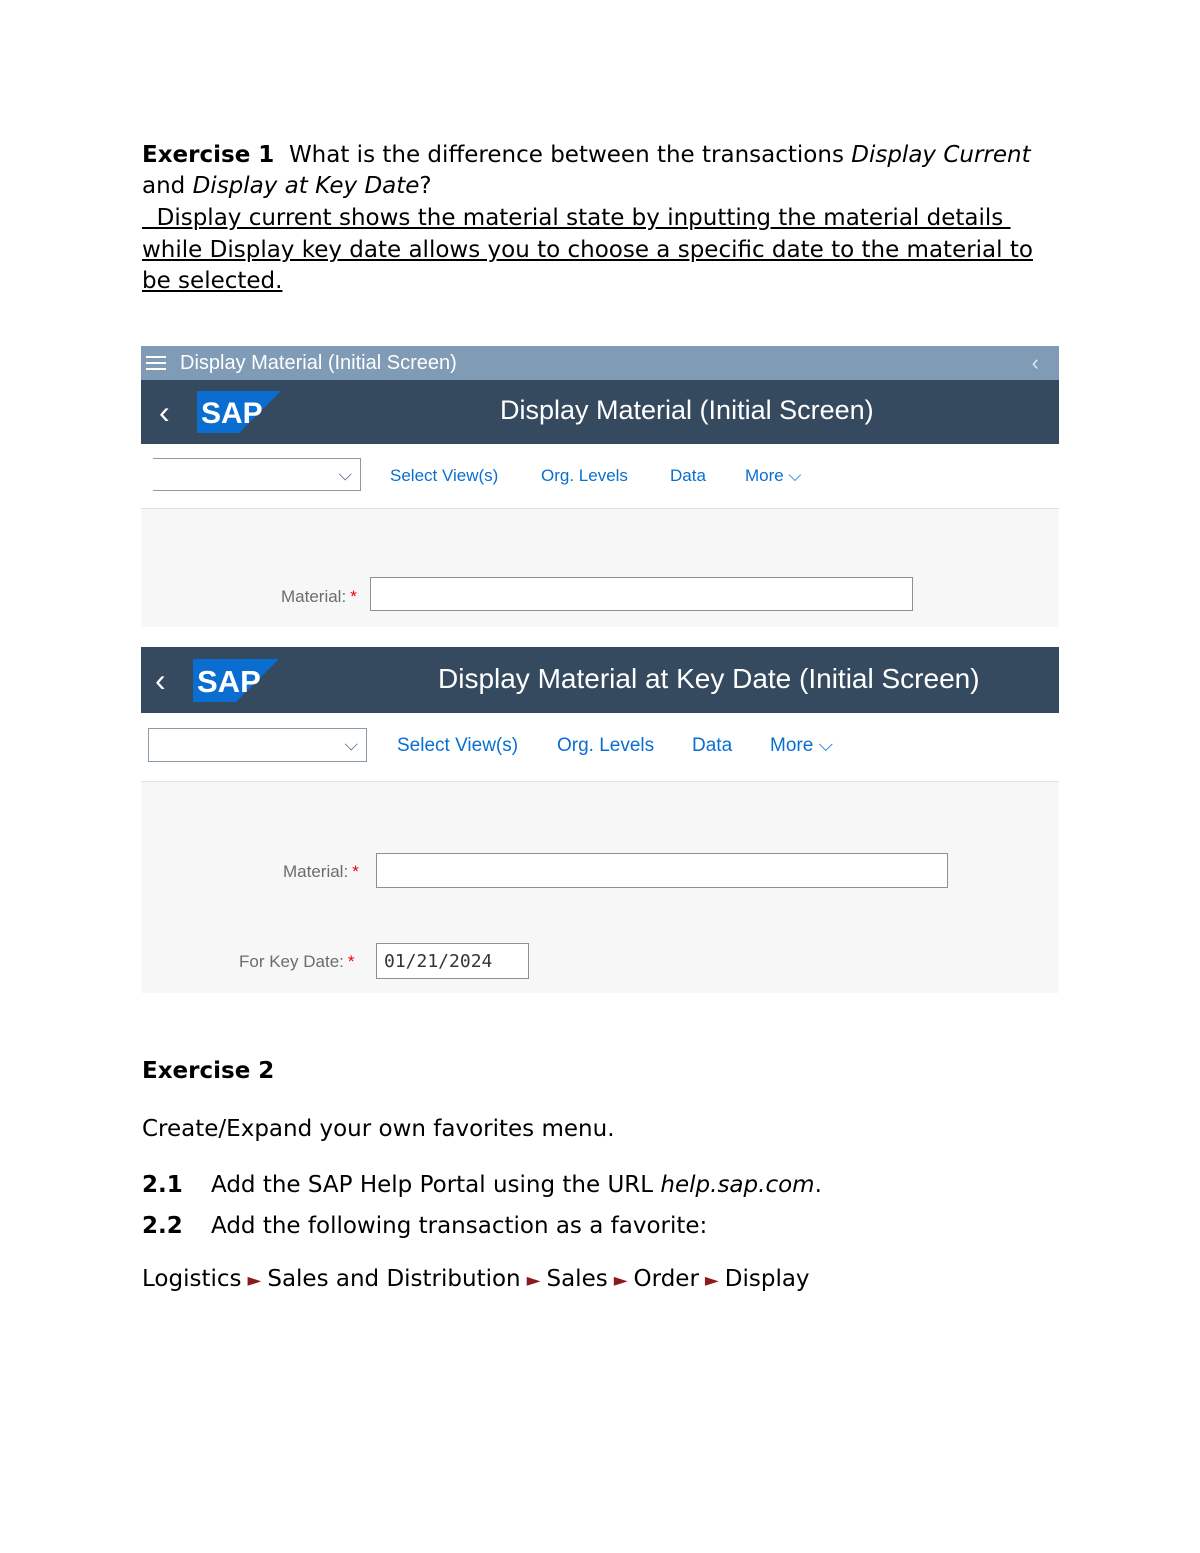 The height and width of the screenshot is (1553, 1200). I want to click on step-2-2-number: 2.2, so click(162, 1226).